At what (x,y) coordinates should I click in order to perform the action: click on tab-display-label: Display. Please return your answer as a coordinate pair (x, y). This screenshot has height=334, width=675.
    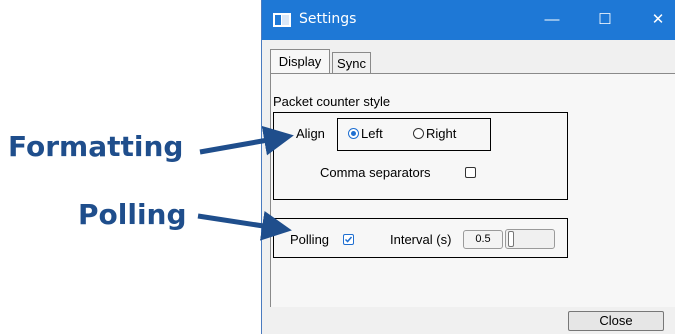
    Looking at the image, I should click on (300, 61).